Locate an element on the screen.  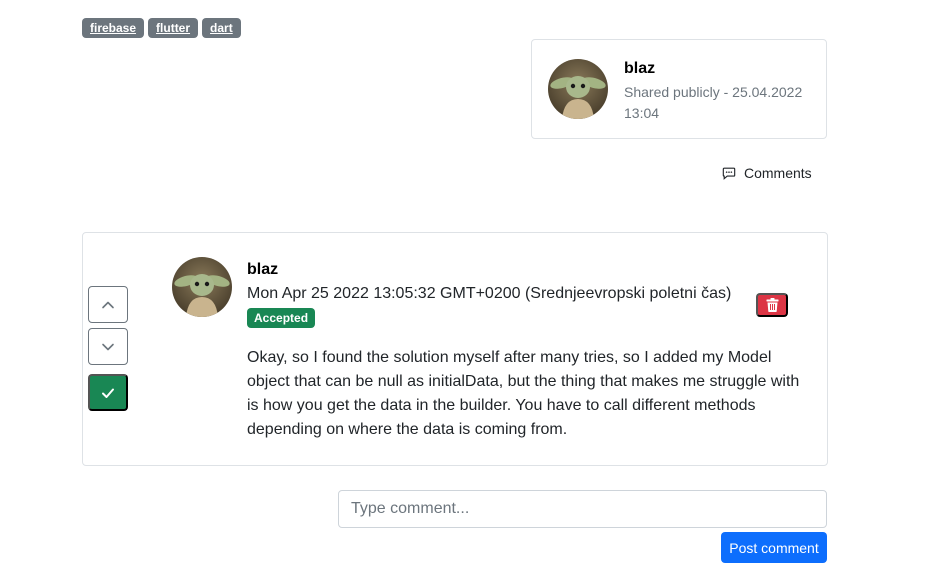
delete-answer-button is located at coordinates (772, 305).